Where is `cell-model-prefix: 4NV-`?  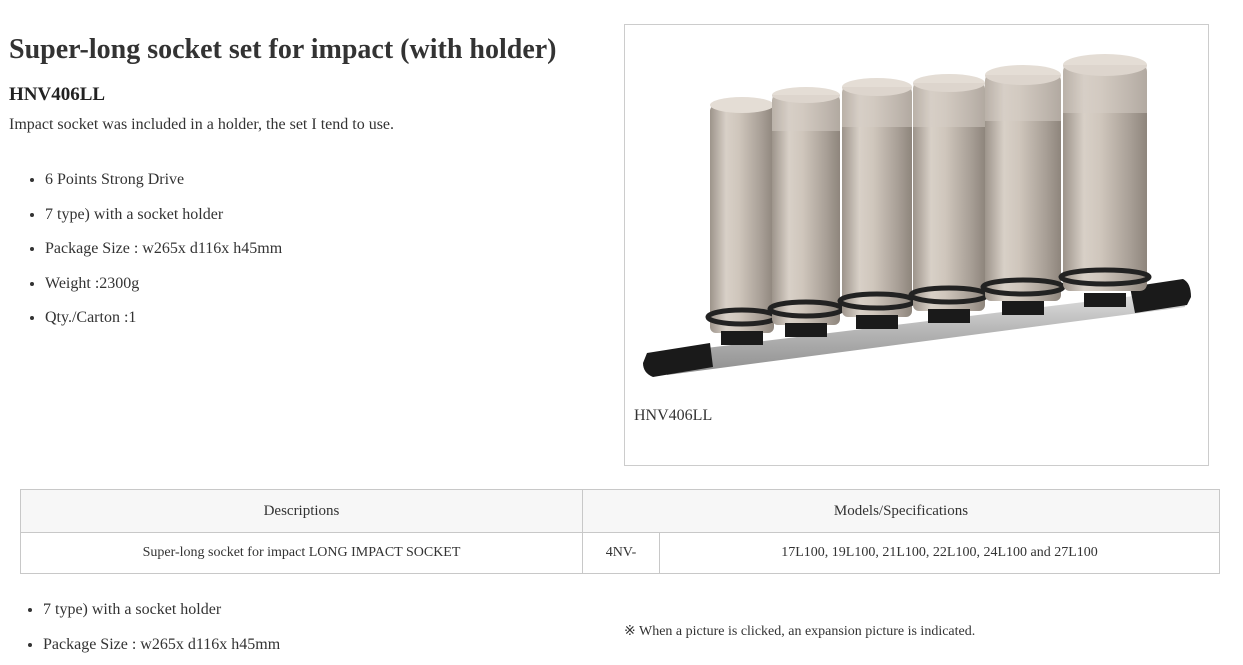 cell-model-prefix: 4NV- is located at coordinates (621, 553).